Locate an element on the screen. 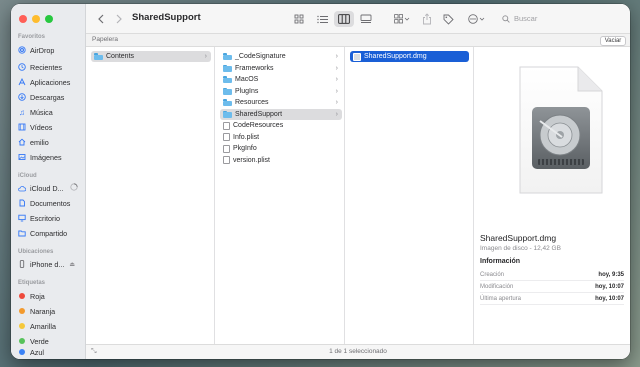 Image resolution: width=640 pixels, height=367 pixels. group-button is located at coordinates (402, 19).